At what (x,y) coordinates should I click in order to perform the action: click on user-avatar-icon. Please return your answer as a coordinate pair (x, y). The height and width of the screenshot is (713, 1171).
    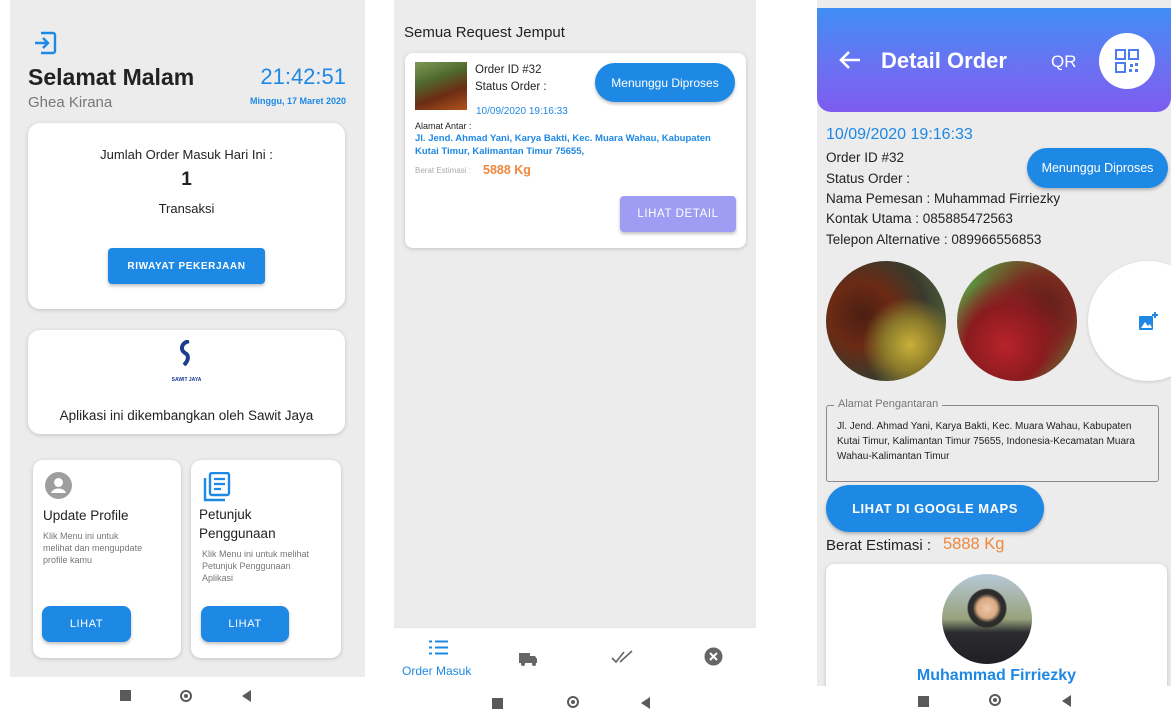
    Looking at the image, I should click on (58, 485).